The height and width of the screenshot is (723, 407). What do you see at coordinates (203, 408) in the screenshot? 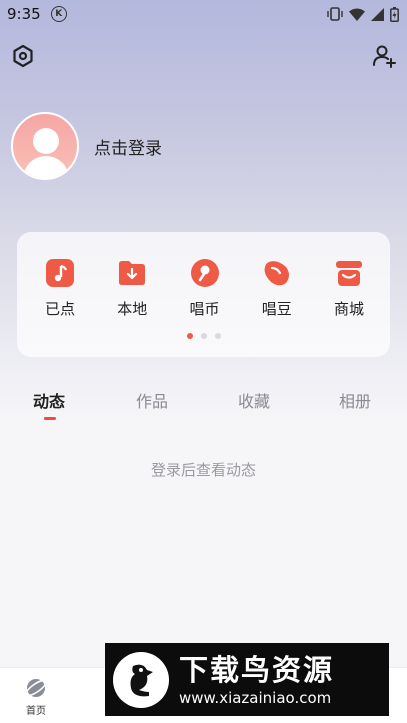
I see `content-tabs: 动态 作品 收藏 相册` at bounding box center [203, 408].